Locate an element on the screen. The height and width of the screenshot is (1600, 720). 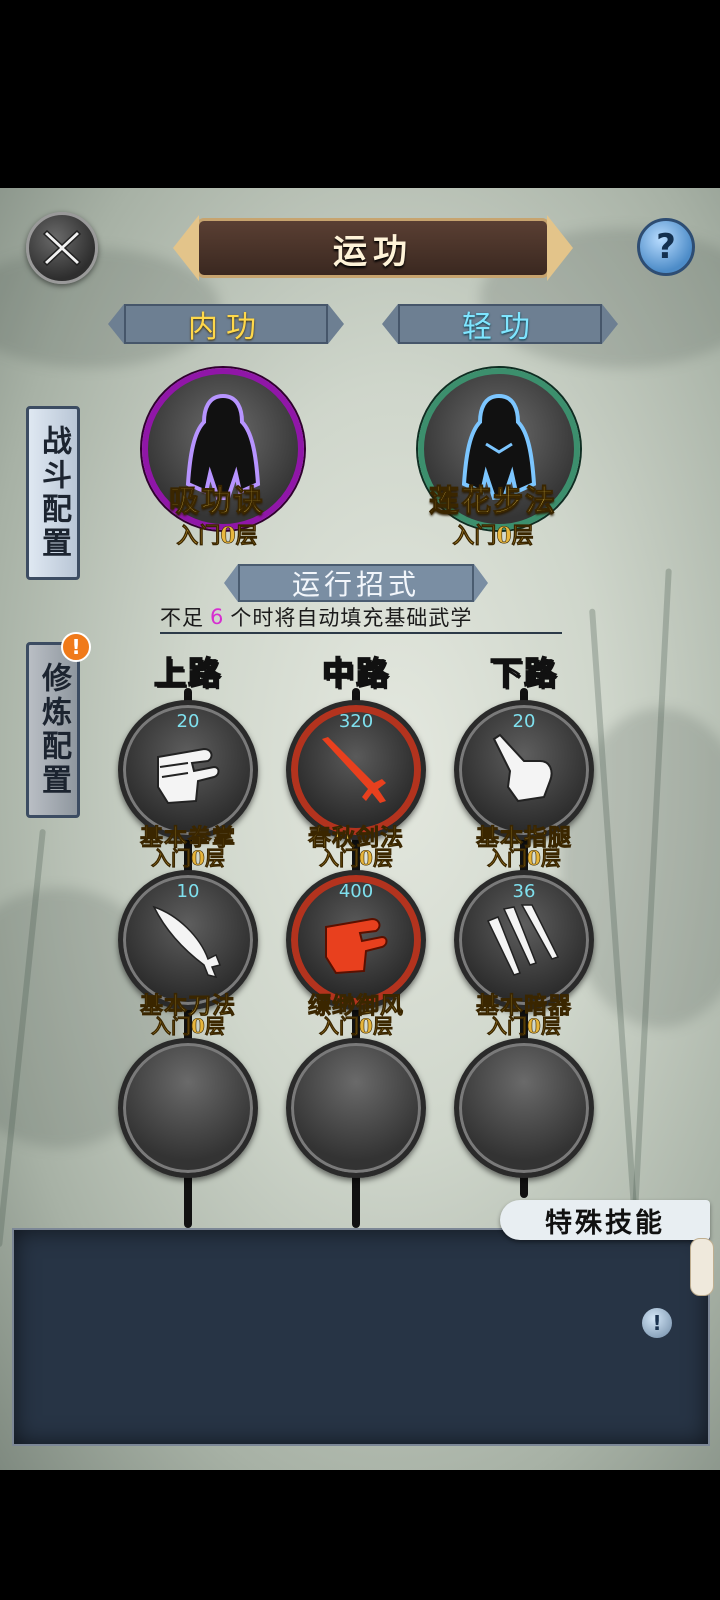
title-banner: 运功 is located at coordinates (373, 248).